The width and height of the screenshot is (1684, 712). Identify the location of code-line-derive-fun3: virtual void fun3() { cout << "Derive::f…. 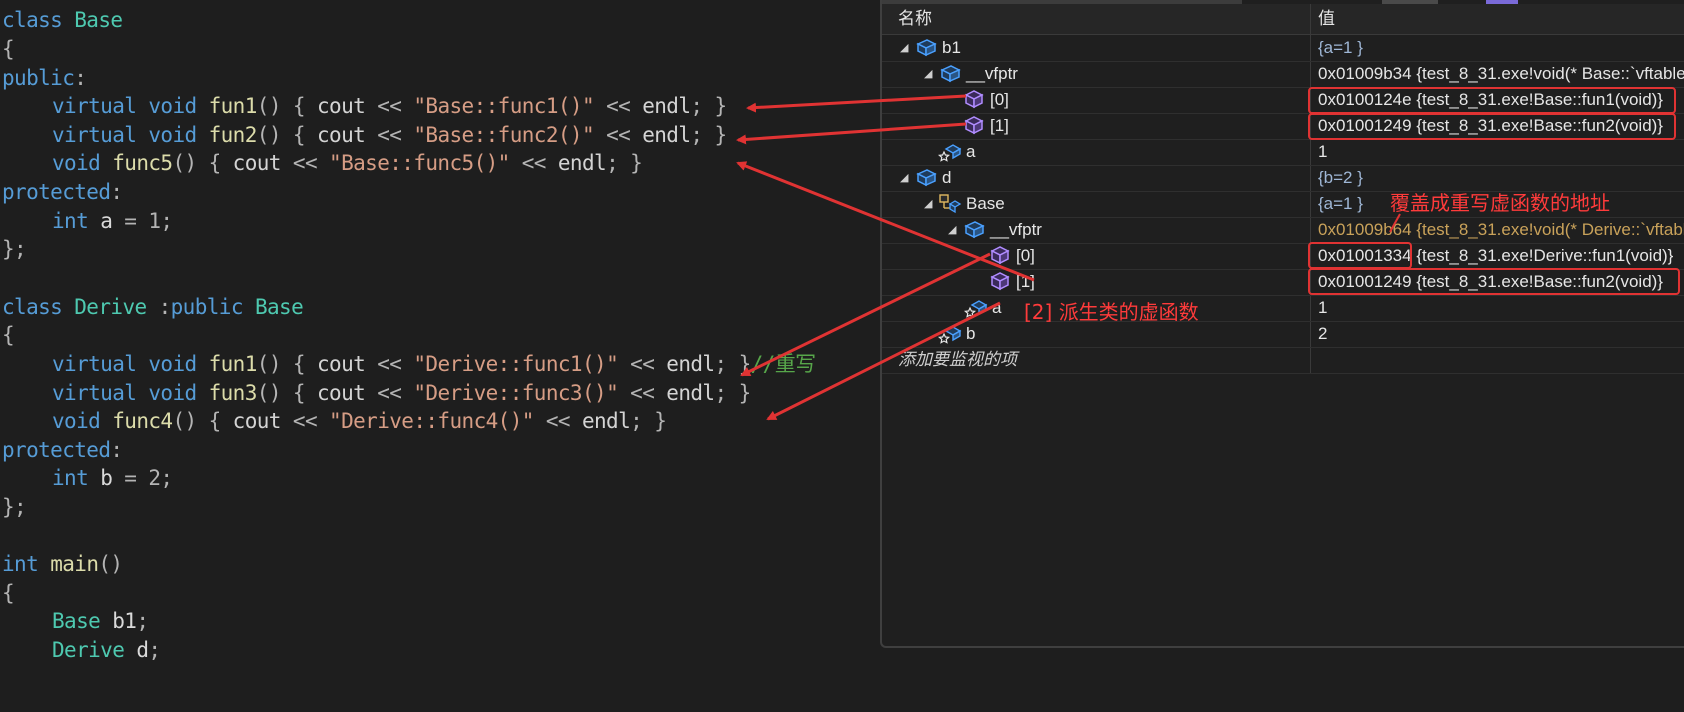
(376, 393).